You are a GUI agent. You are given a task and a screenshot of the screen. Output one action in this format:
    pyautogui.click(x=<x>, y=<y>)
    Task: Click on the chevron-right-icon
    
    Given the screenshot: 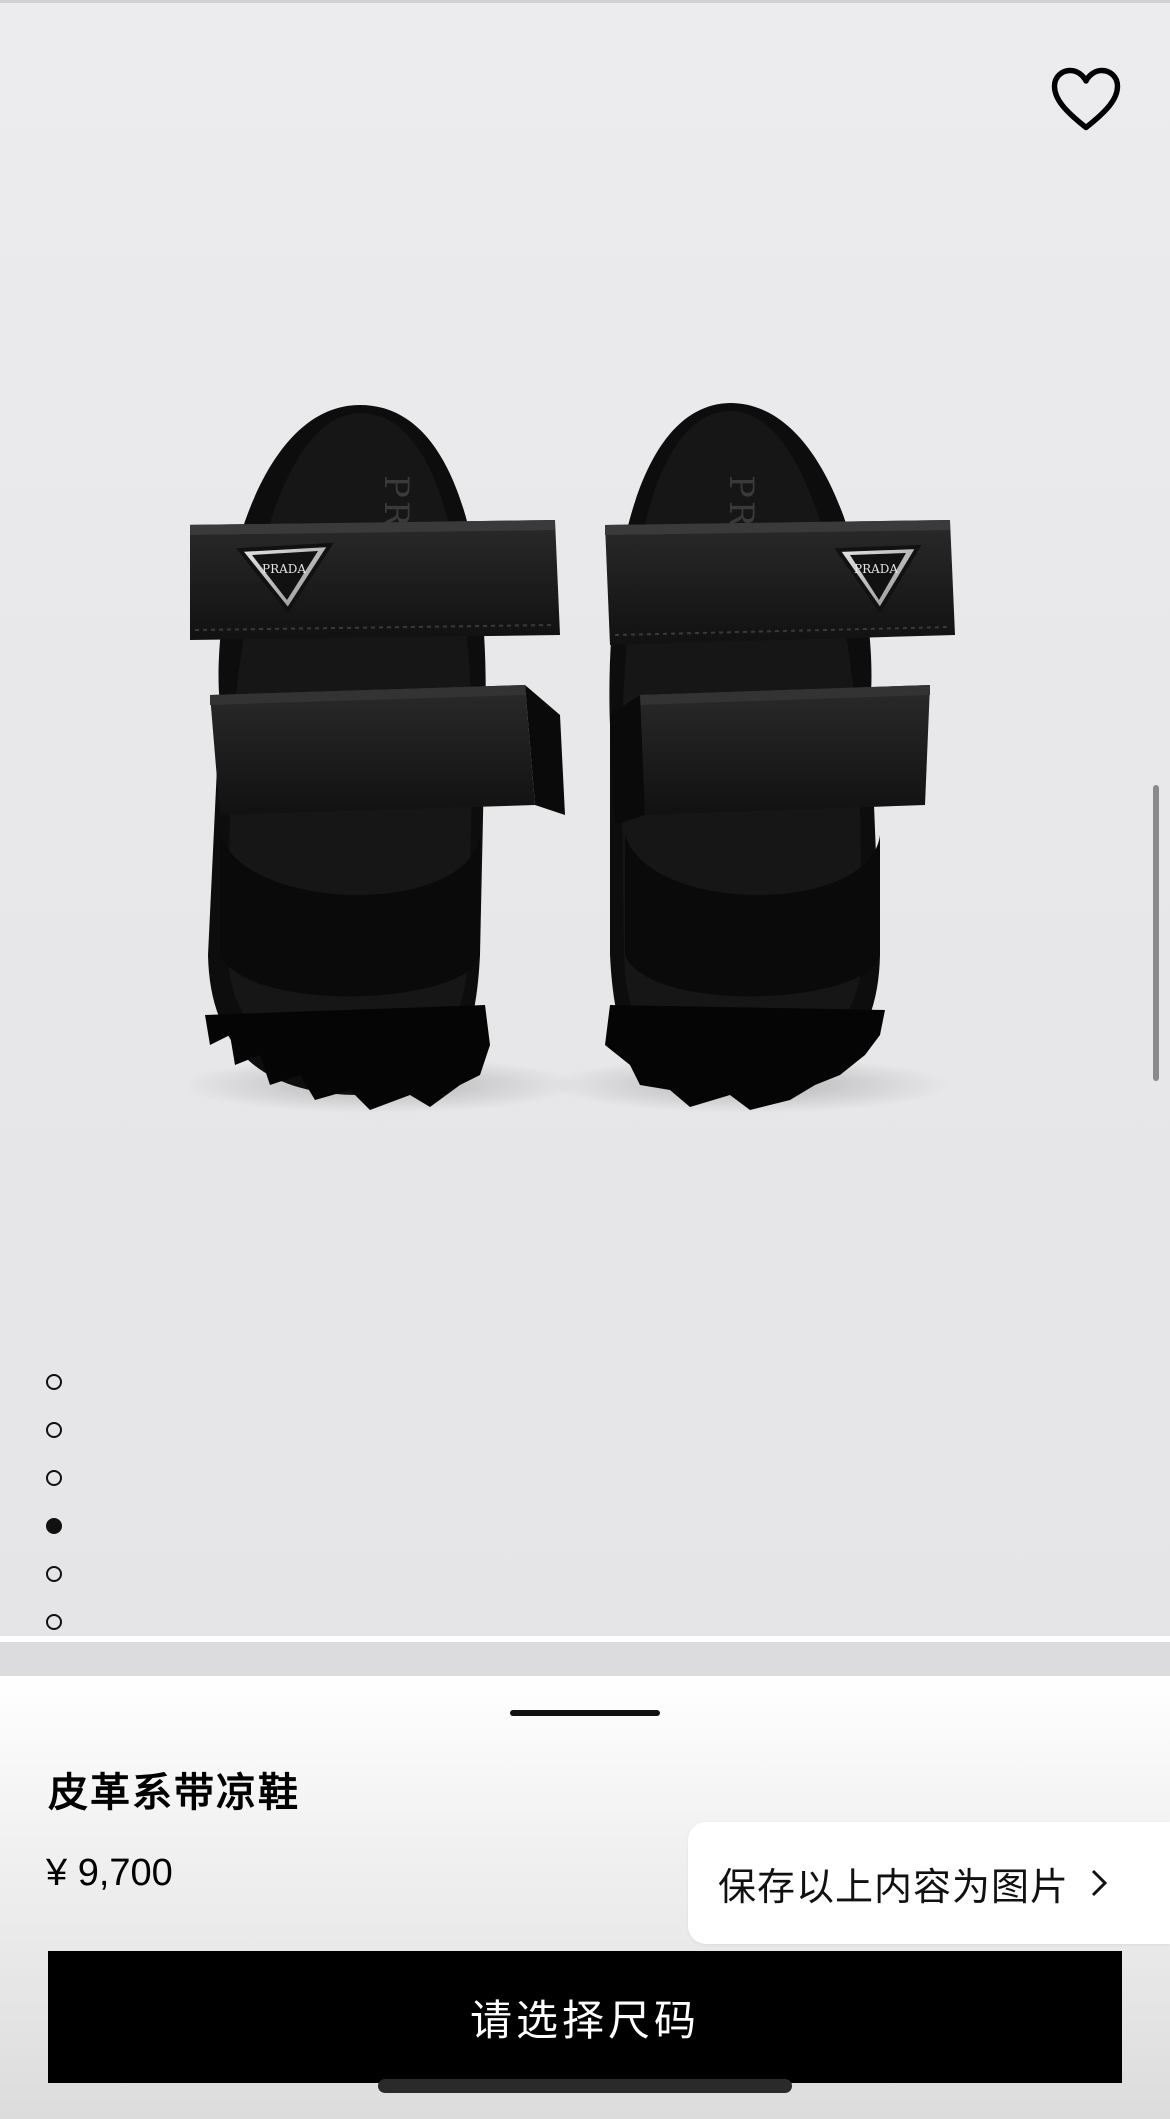 What is the action you would take?
    pyautogui.click(x=1099, y=1883)
    